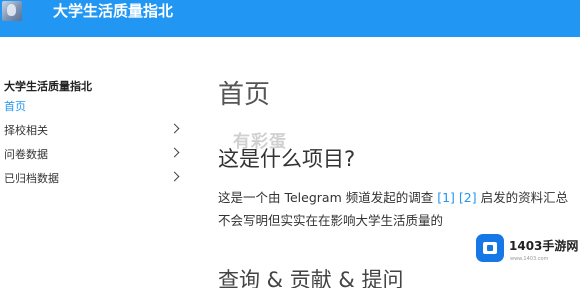 This screenshot has width=580, height=288. Describe the element at coordinates (468, 197) in the screenshot. I see `reference-link-2: [2]` at that location.